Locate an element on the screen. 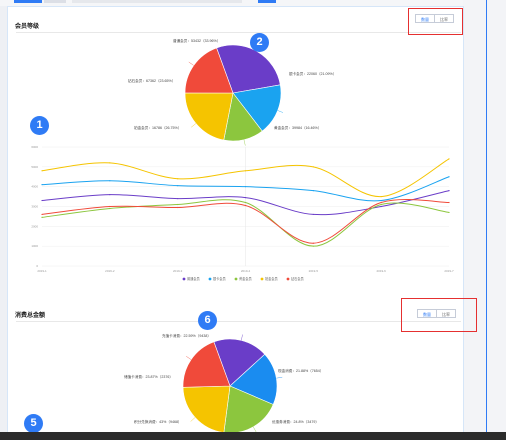 This screenshot has height=440, width=506. right-scroll-area is located at coordinates (484, 220).